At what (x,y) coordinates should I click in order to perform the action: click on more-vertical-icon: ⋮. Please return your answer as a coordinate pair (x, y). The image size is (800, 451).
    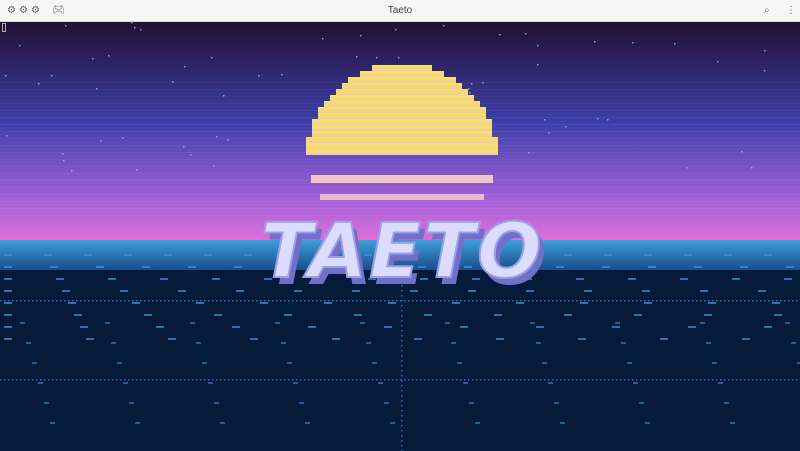
    Looking at the image, I should click on (791, 11).